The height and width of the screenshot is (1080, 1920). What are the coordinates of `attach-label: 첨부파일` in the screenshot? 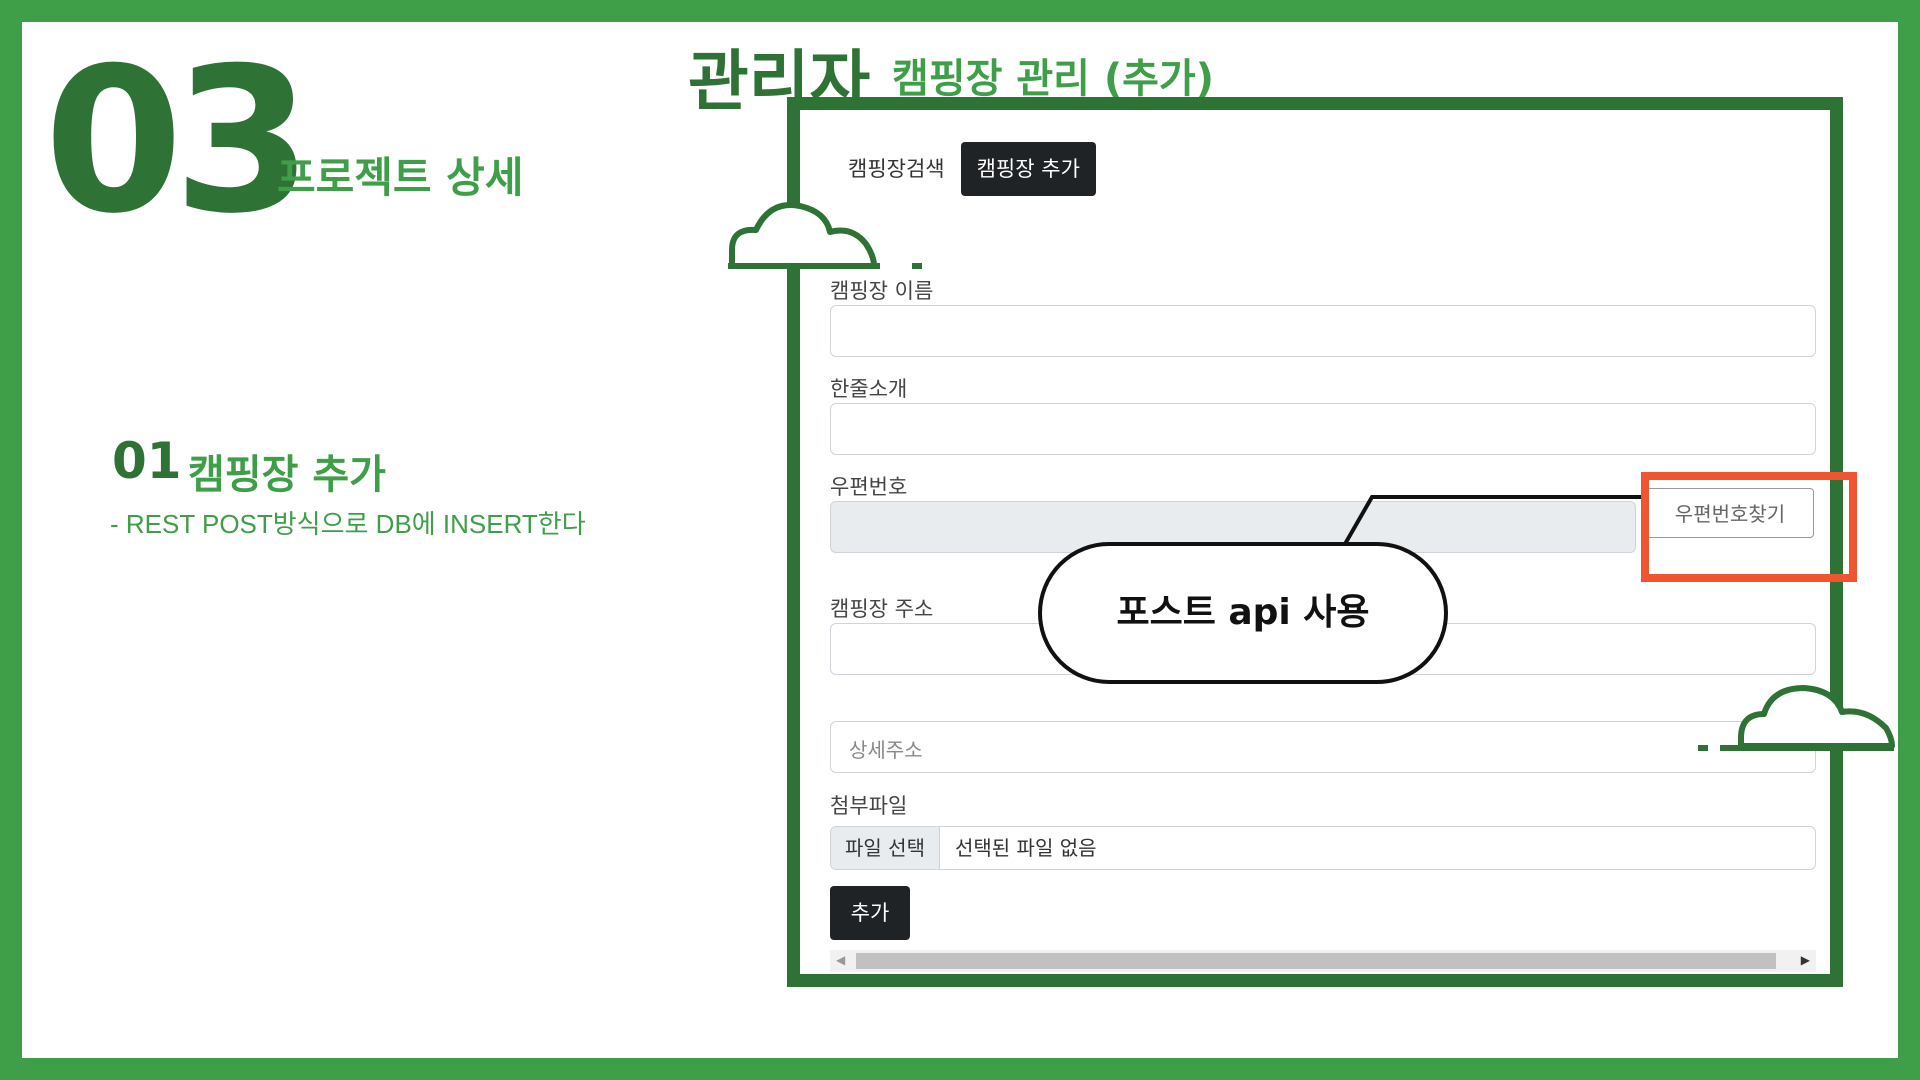 It's located at (869, 806).